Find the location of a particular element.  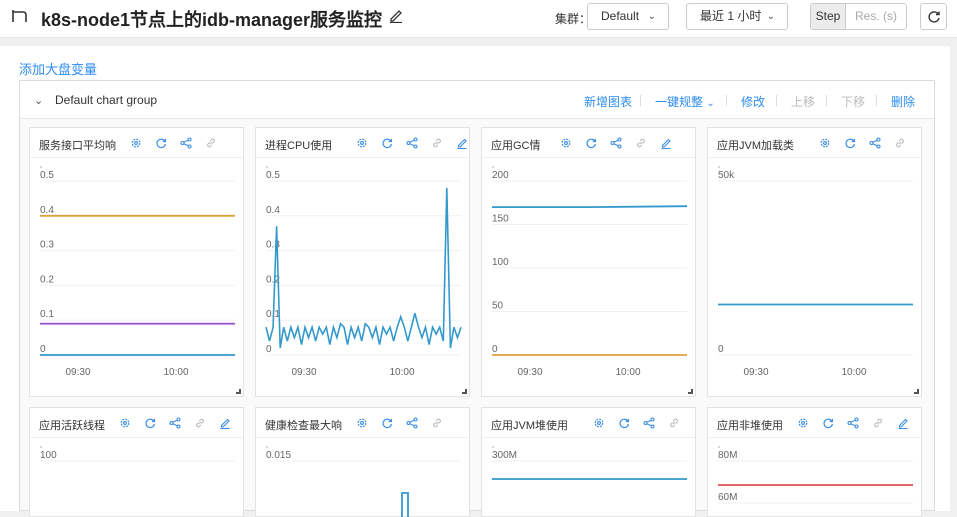

chart-panel-title: 应用非堆使用 is located at coordinates (750, 426).